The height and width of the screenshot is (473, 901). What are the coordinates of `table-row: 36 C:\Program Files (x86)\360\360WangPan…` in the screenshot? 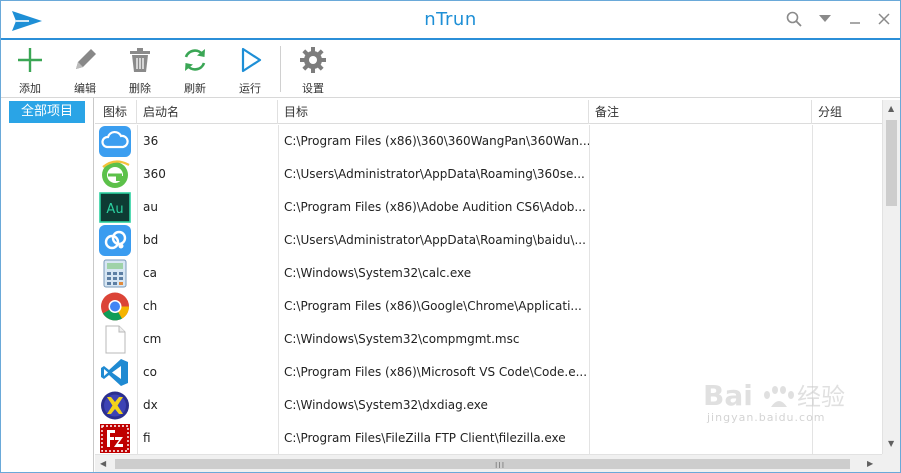 It's located at (488, 141).